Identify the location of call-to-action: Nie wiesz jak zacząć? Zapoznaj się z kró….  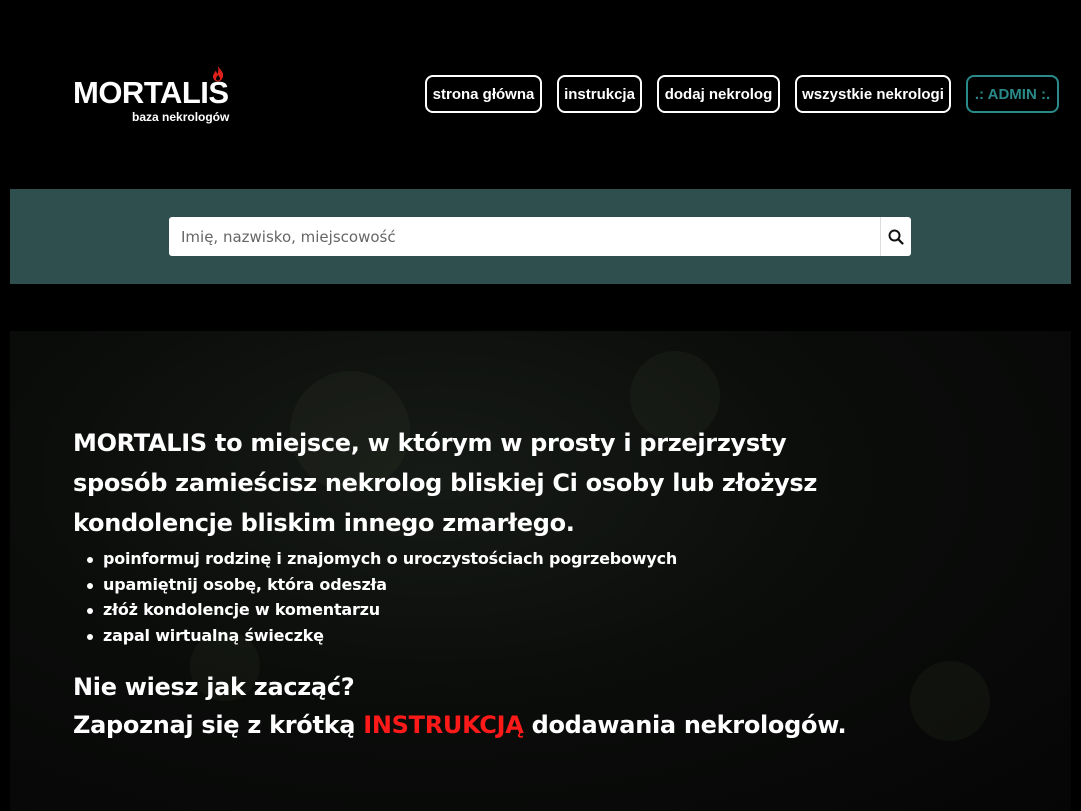
(473, 706).